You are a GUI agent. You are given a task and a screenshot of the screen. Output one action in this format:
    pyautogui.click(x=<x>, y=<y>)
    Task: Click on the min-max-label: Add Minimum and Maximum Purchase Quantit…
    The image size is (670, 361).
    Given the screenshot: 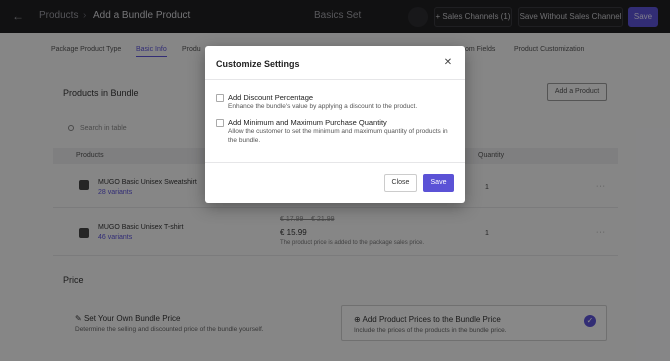 What is the action you would take?
    pyautogui.click(x=307, y=122)
    